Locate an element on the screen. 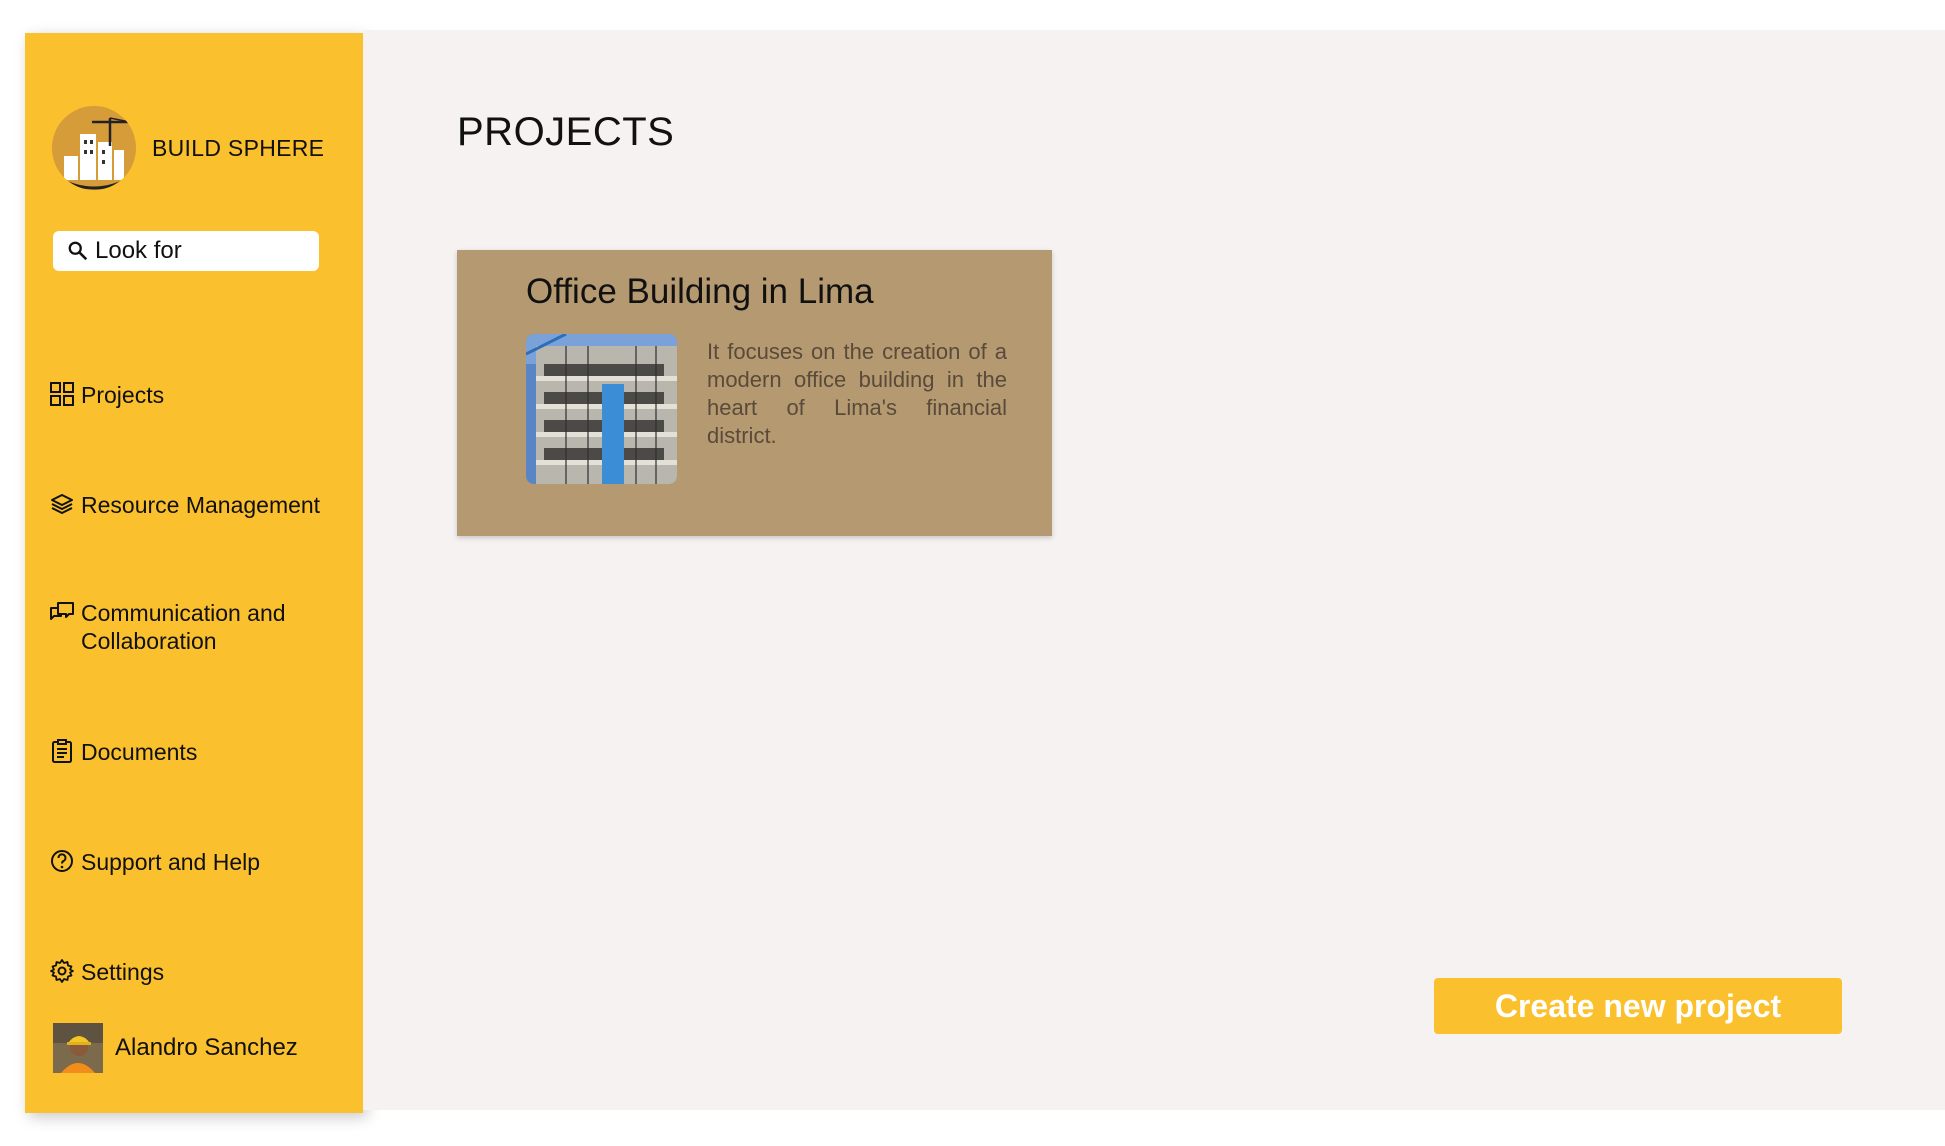  sidebar-item-documents: Documents is located at coordinates (123, 752).